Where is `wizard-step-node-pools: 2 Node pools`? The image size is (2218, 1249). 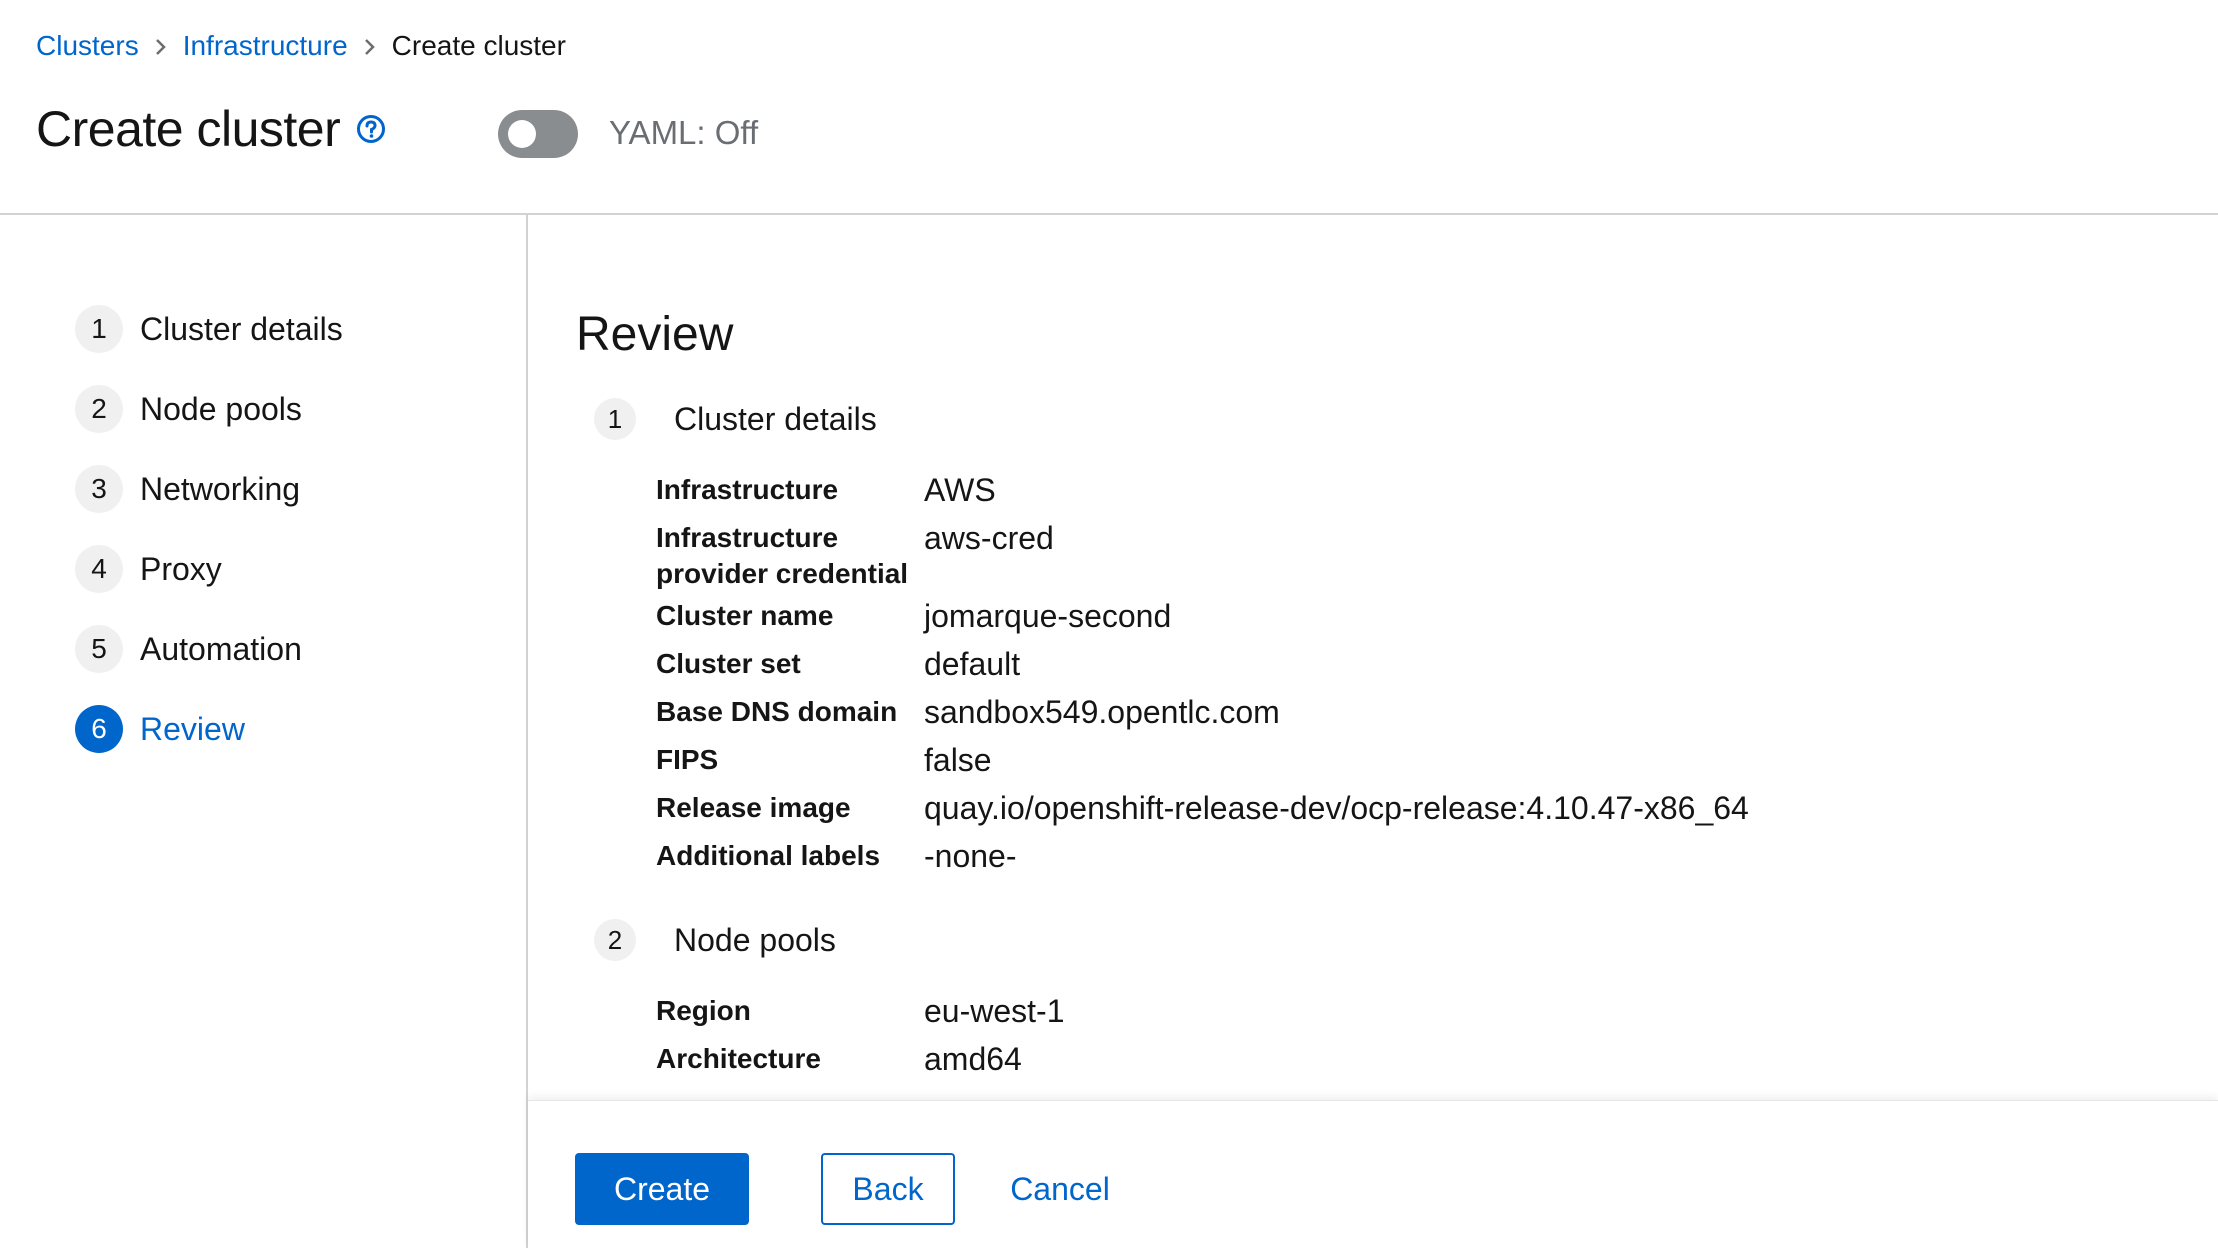 wizard-step-node-pools: 2 Node pools is located at coordinates (188, 409).